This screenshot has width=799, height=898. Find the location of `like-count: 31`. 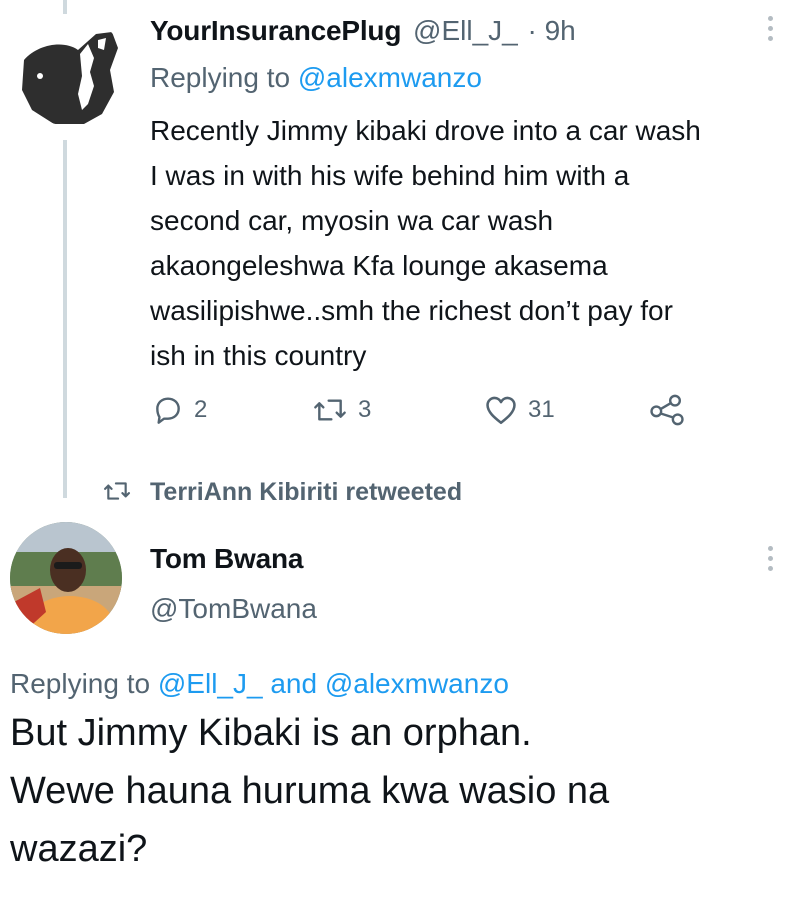

like-count: 31 is located at coordinates (541, 409).